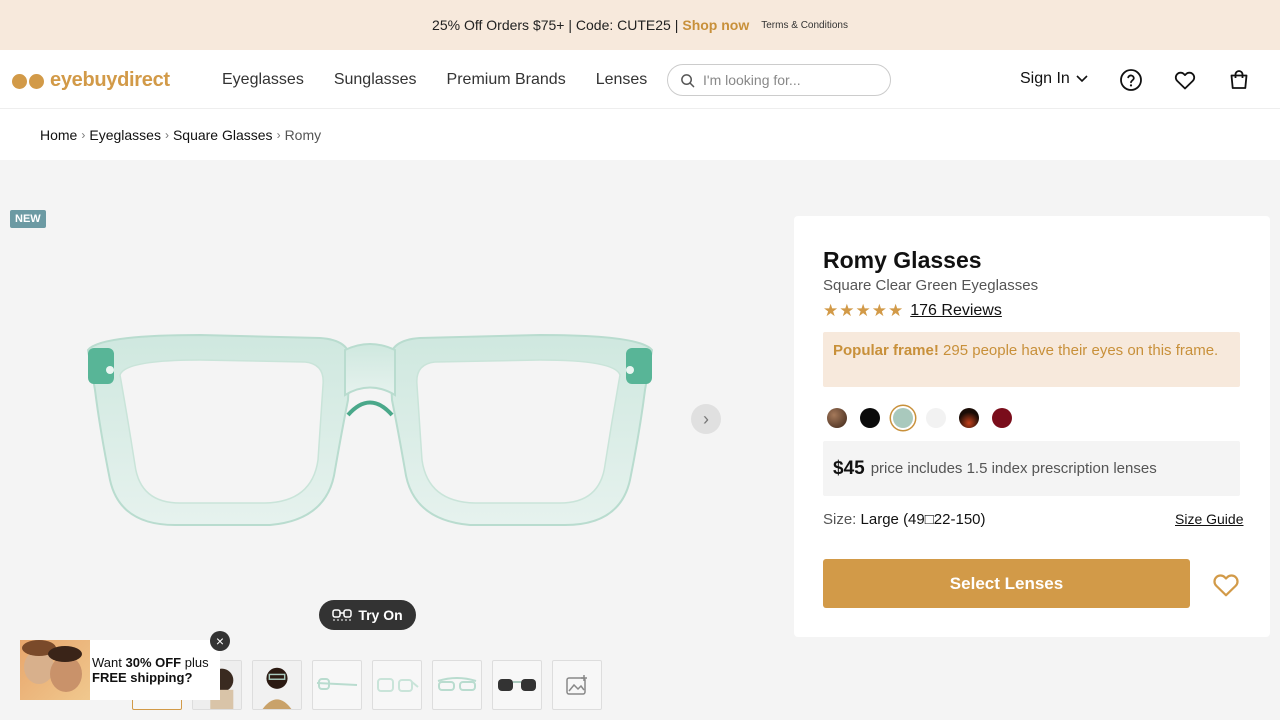  I want to click on promo-text: 25% Off Orders $75+ | Code: CUTE25 |, so click(555, 25).